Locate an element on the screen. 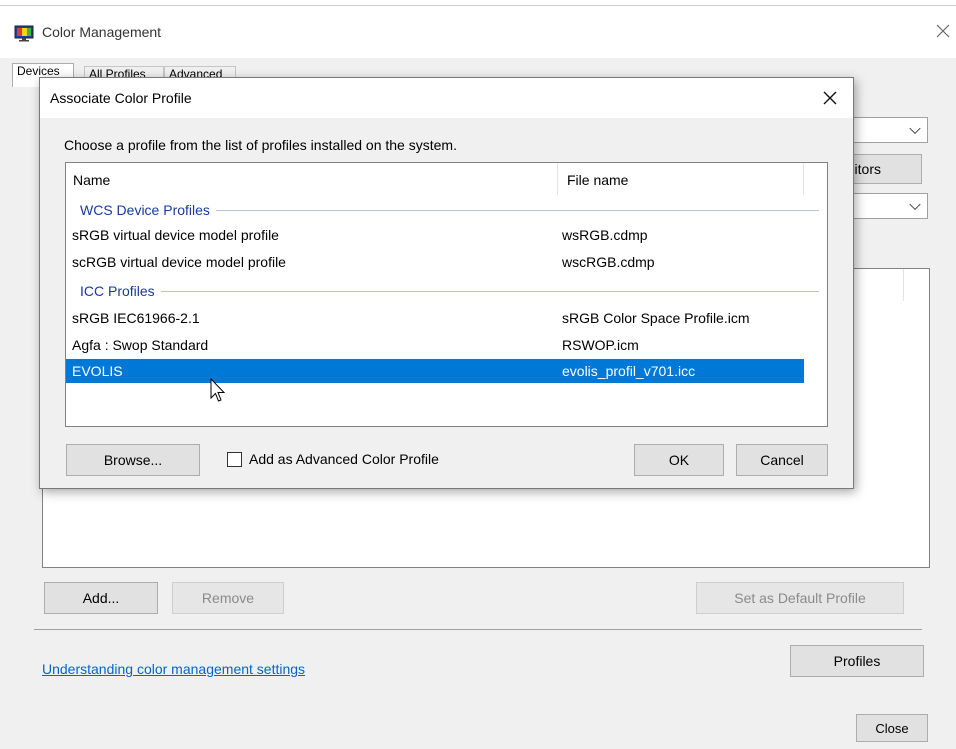  profiles-button-label: Profiles is located at coordinates (857, 661).